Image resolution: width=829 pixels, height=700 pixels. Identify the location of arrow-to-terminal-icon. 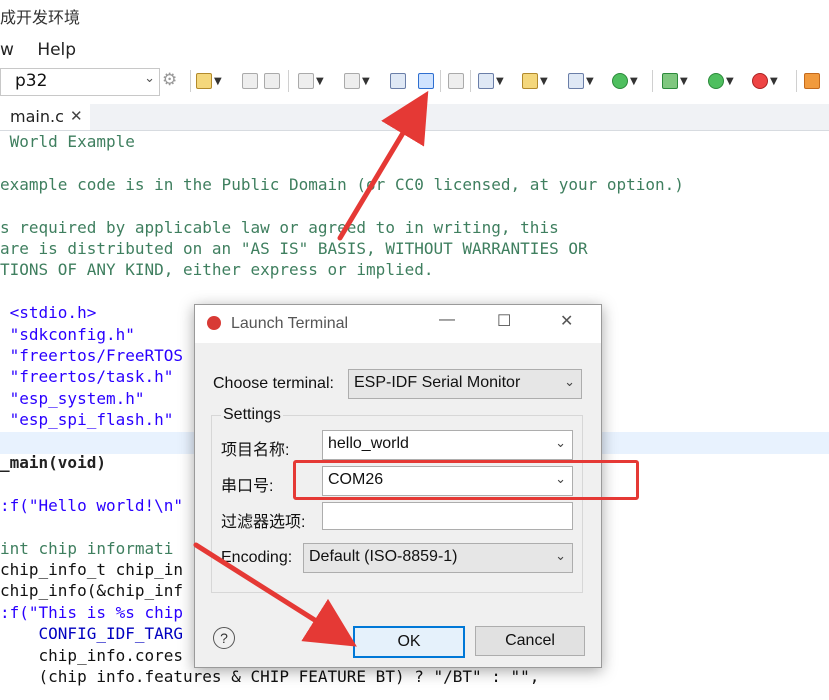
(383, 165).